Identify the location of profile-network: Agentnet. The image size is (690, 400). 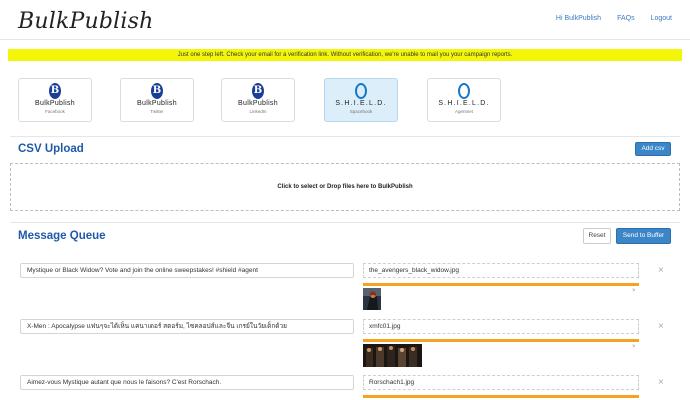
(463, 111).